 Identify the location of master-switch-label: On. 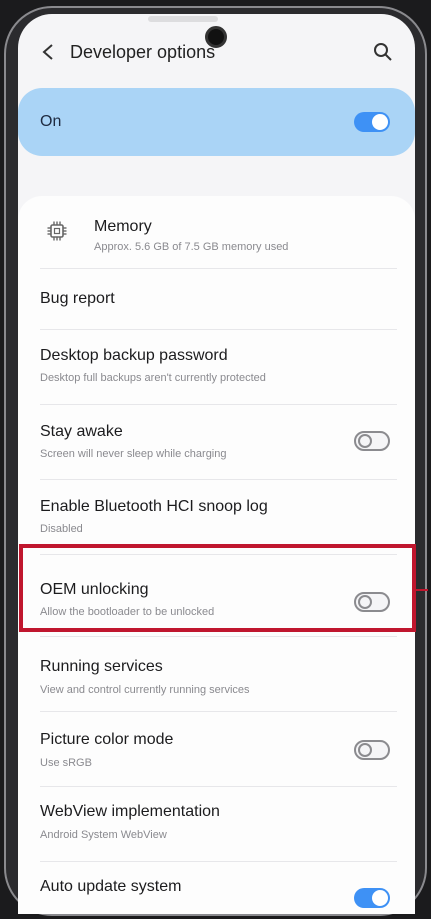
(51, 121).